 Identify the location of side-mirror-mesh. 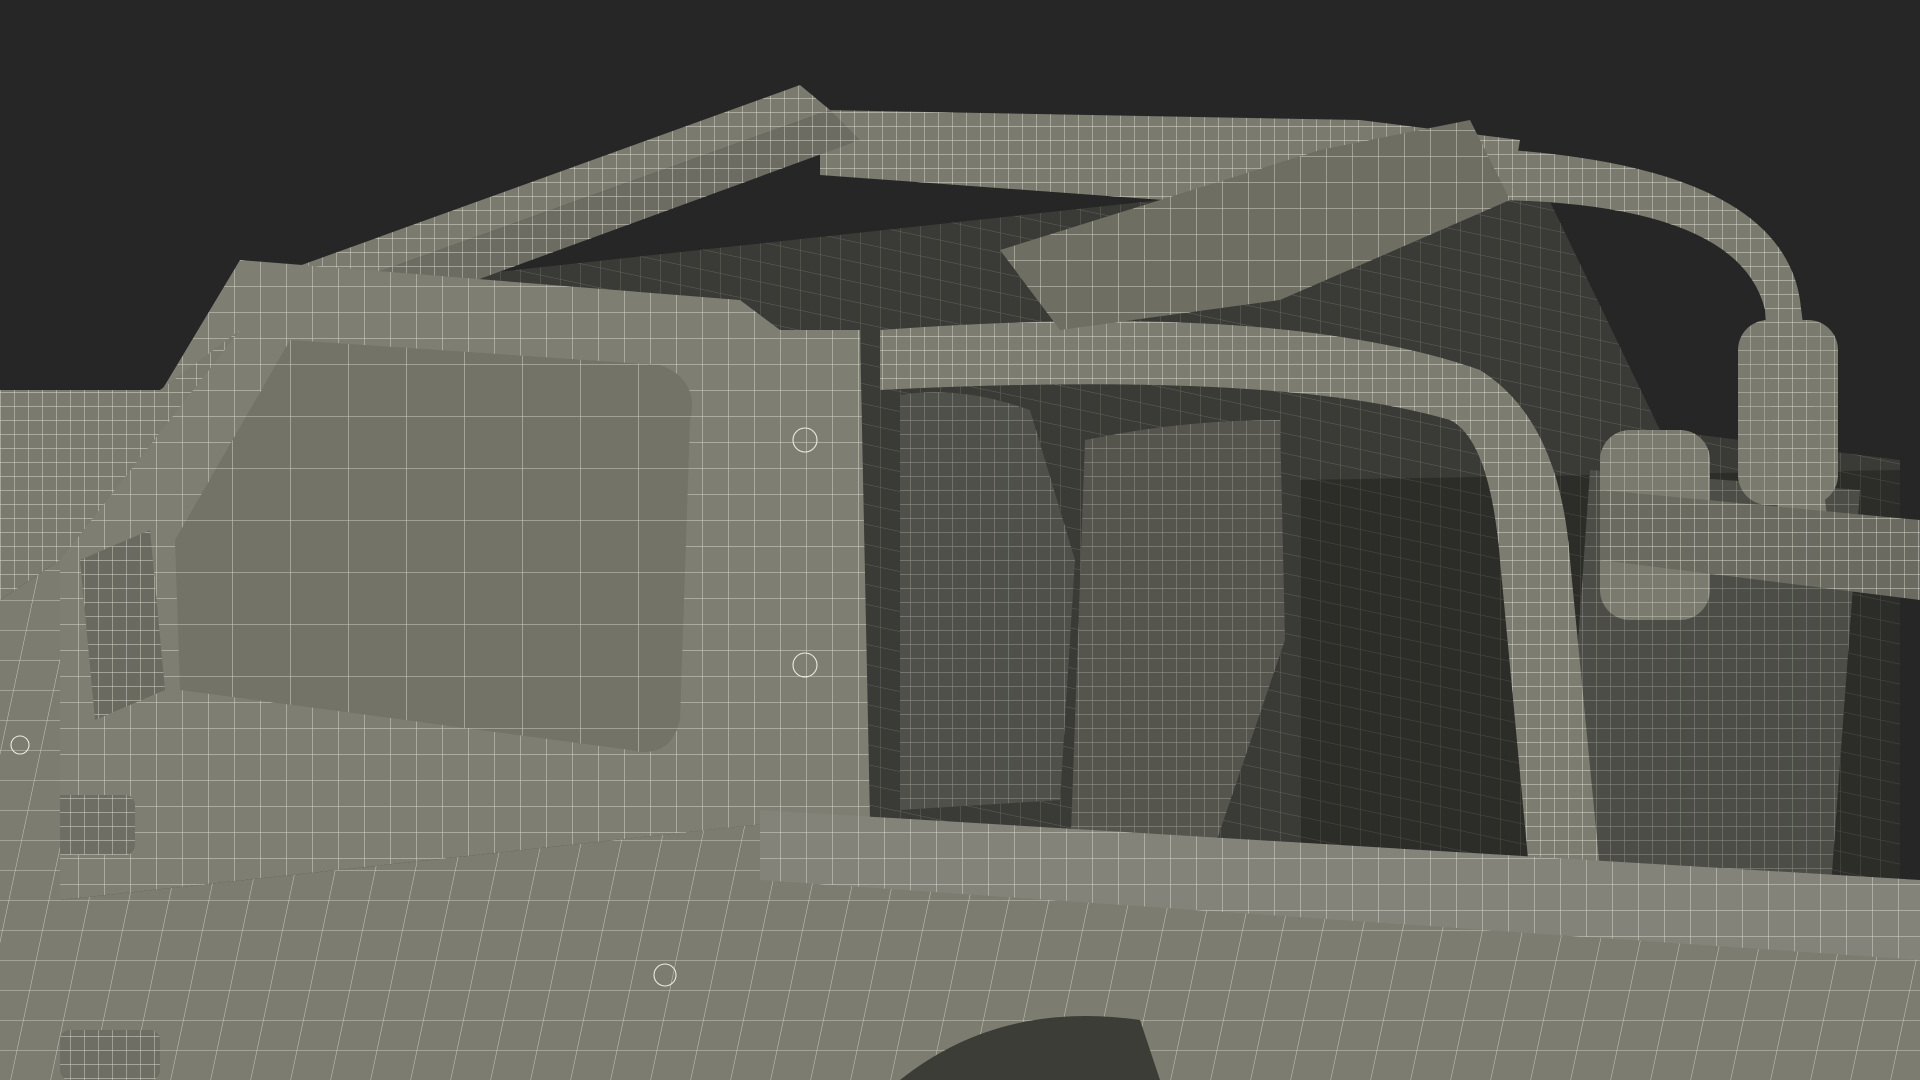
(122, 625).